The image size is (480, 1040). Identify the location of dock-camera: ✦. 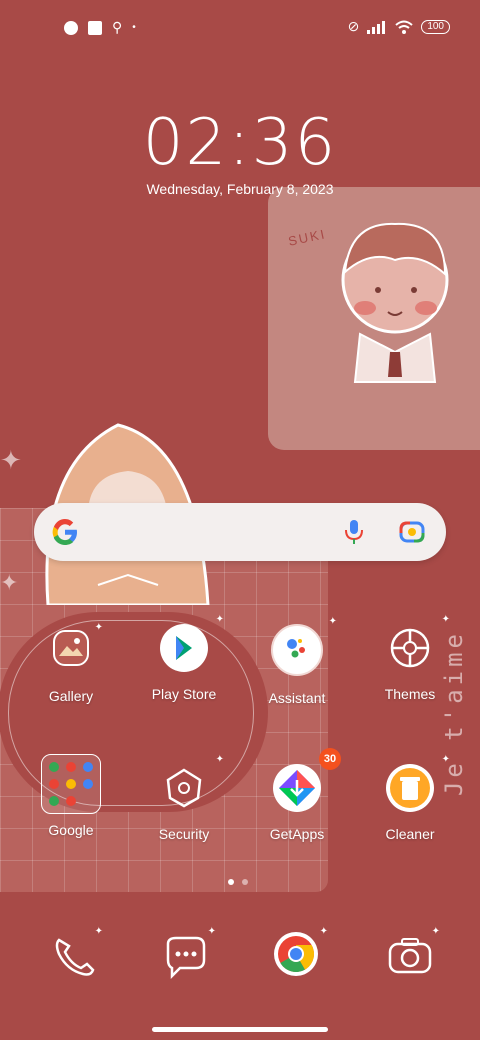
(412, 954).